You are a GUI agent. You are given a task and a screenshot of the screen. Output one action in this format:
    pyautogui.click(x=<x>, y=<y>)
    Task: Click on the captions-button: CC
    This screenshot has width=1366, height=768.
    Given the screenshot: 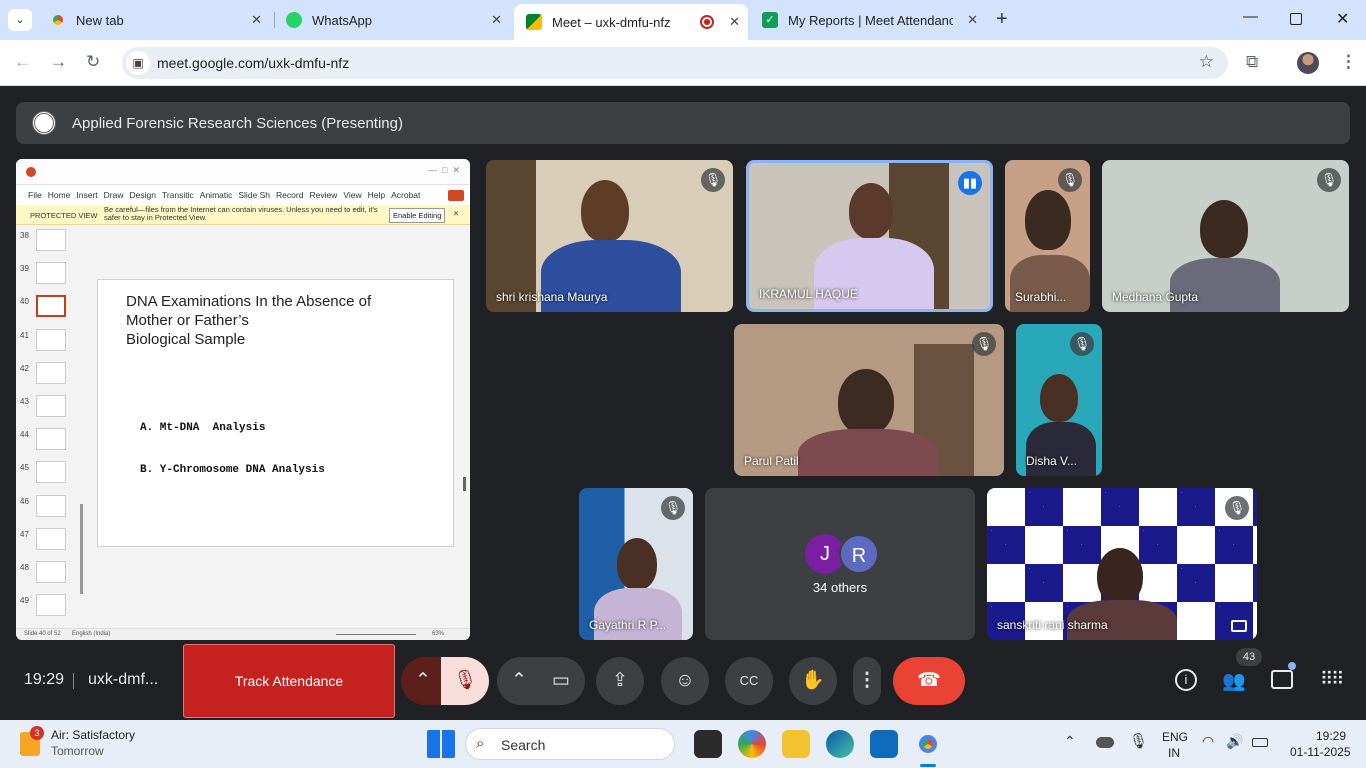 What is the action you would take?
    pyautogui.click(x=749, y=681)
    